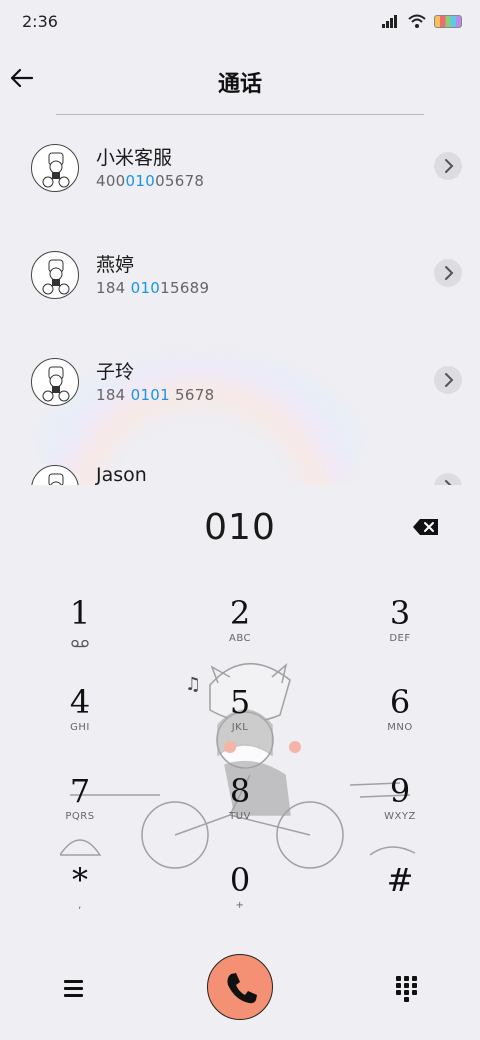 The width and height of the screenshot is (480, 1040). What do you see at coordinates (155, 395) in the screenshot?
I see `contact-number: 184 0101 5678` at bounding box center [155, 395].